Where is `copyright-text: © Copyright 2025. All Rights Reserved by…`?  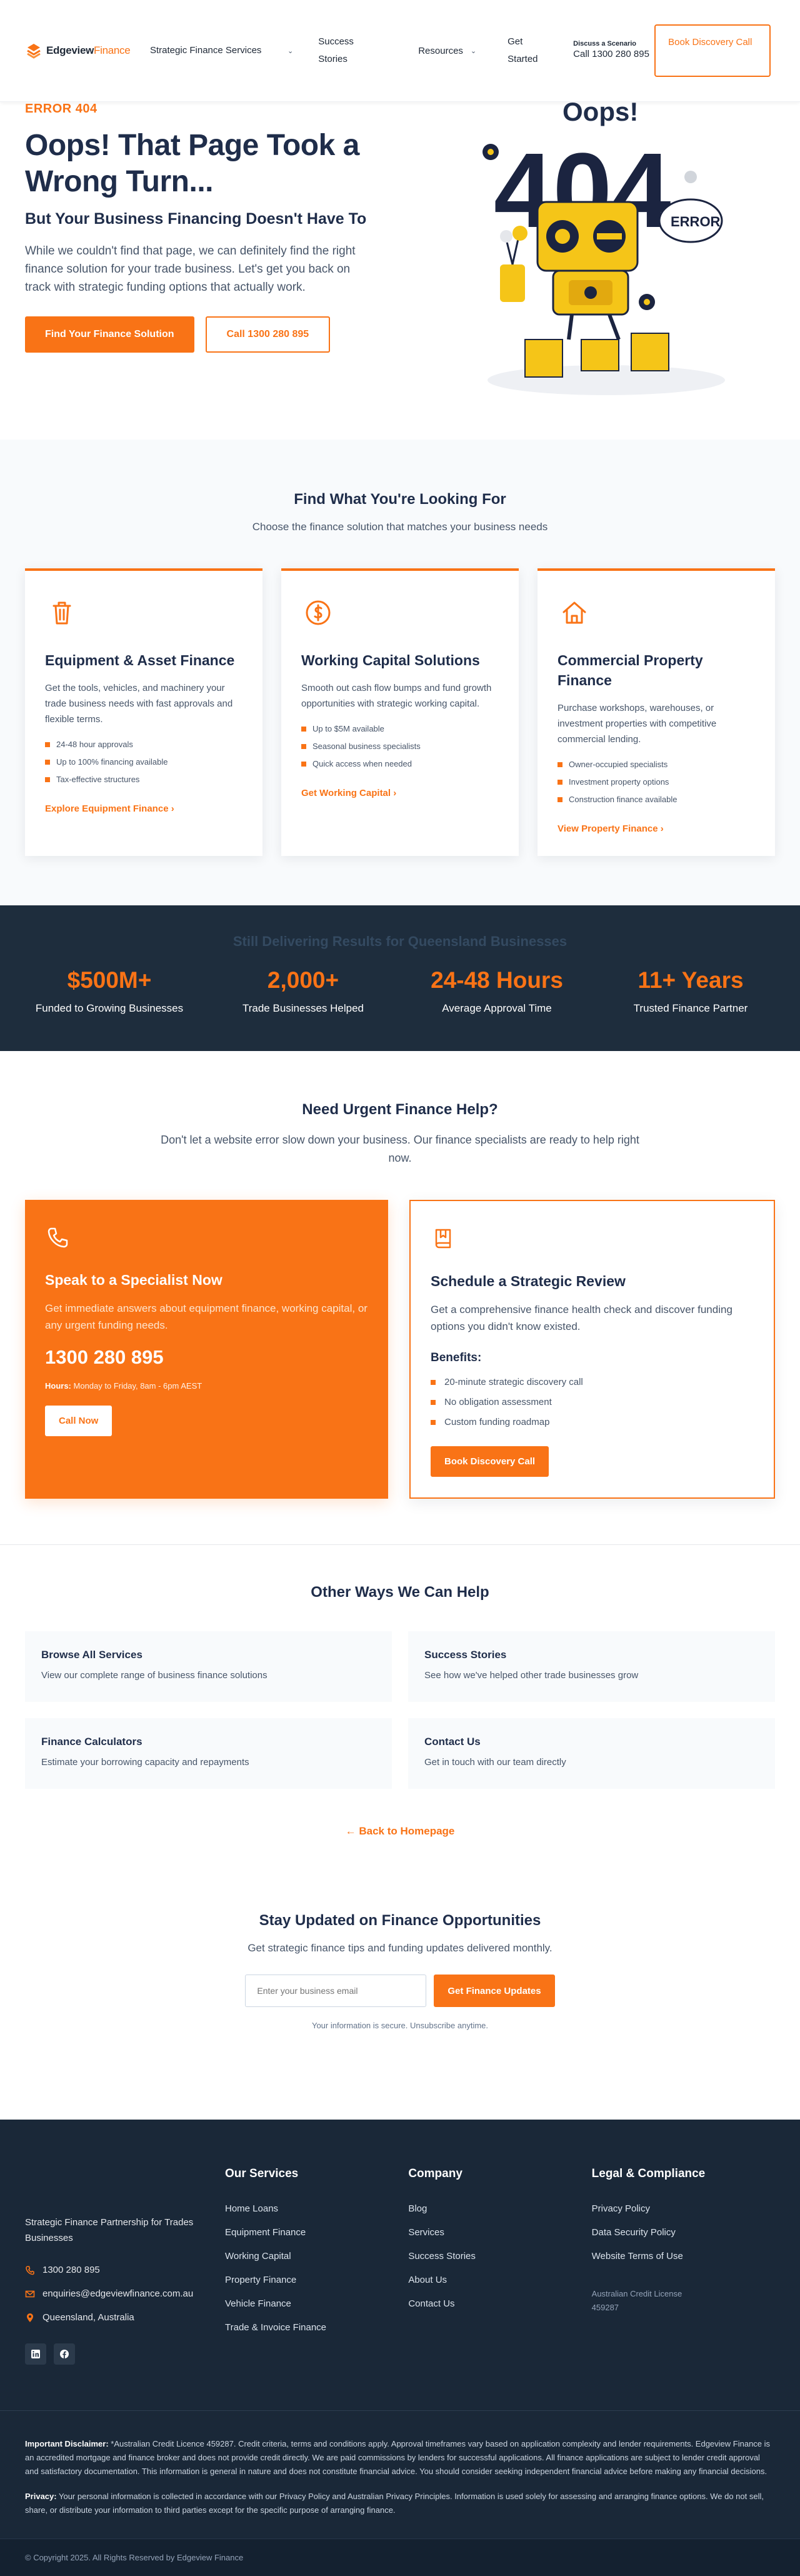 copyright-text: © Copyright 2025. All Rights Reserved by… is located at coordinates (134, 2557).